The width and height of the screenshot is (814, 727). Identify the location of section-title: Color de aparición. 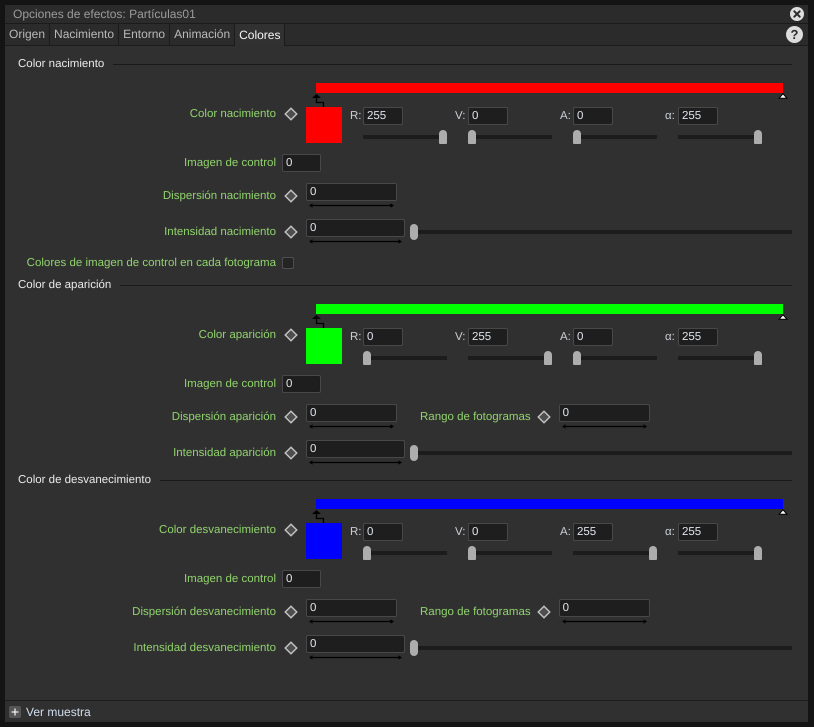
(65, 285).